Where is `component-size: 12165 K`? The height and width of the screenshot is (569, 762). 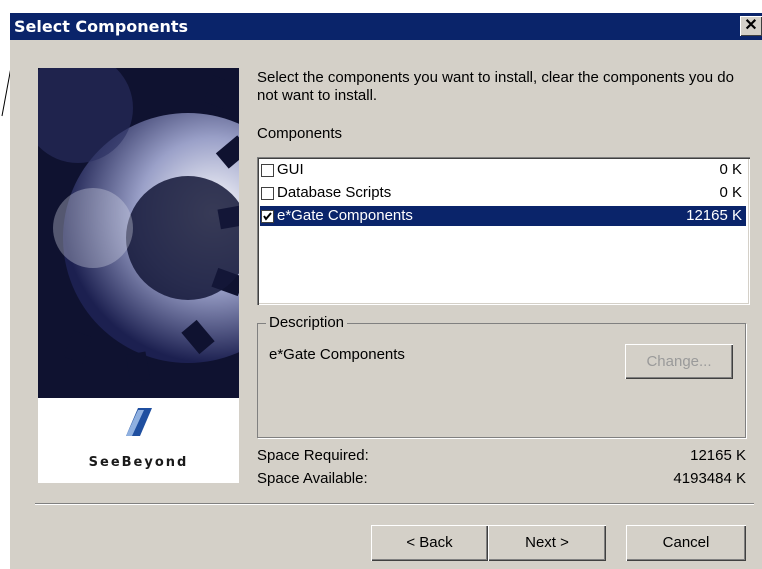
component-size: 12165 K is located at coordinates (714, 215).